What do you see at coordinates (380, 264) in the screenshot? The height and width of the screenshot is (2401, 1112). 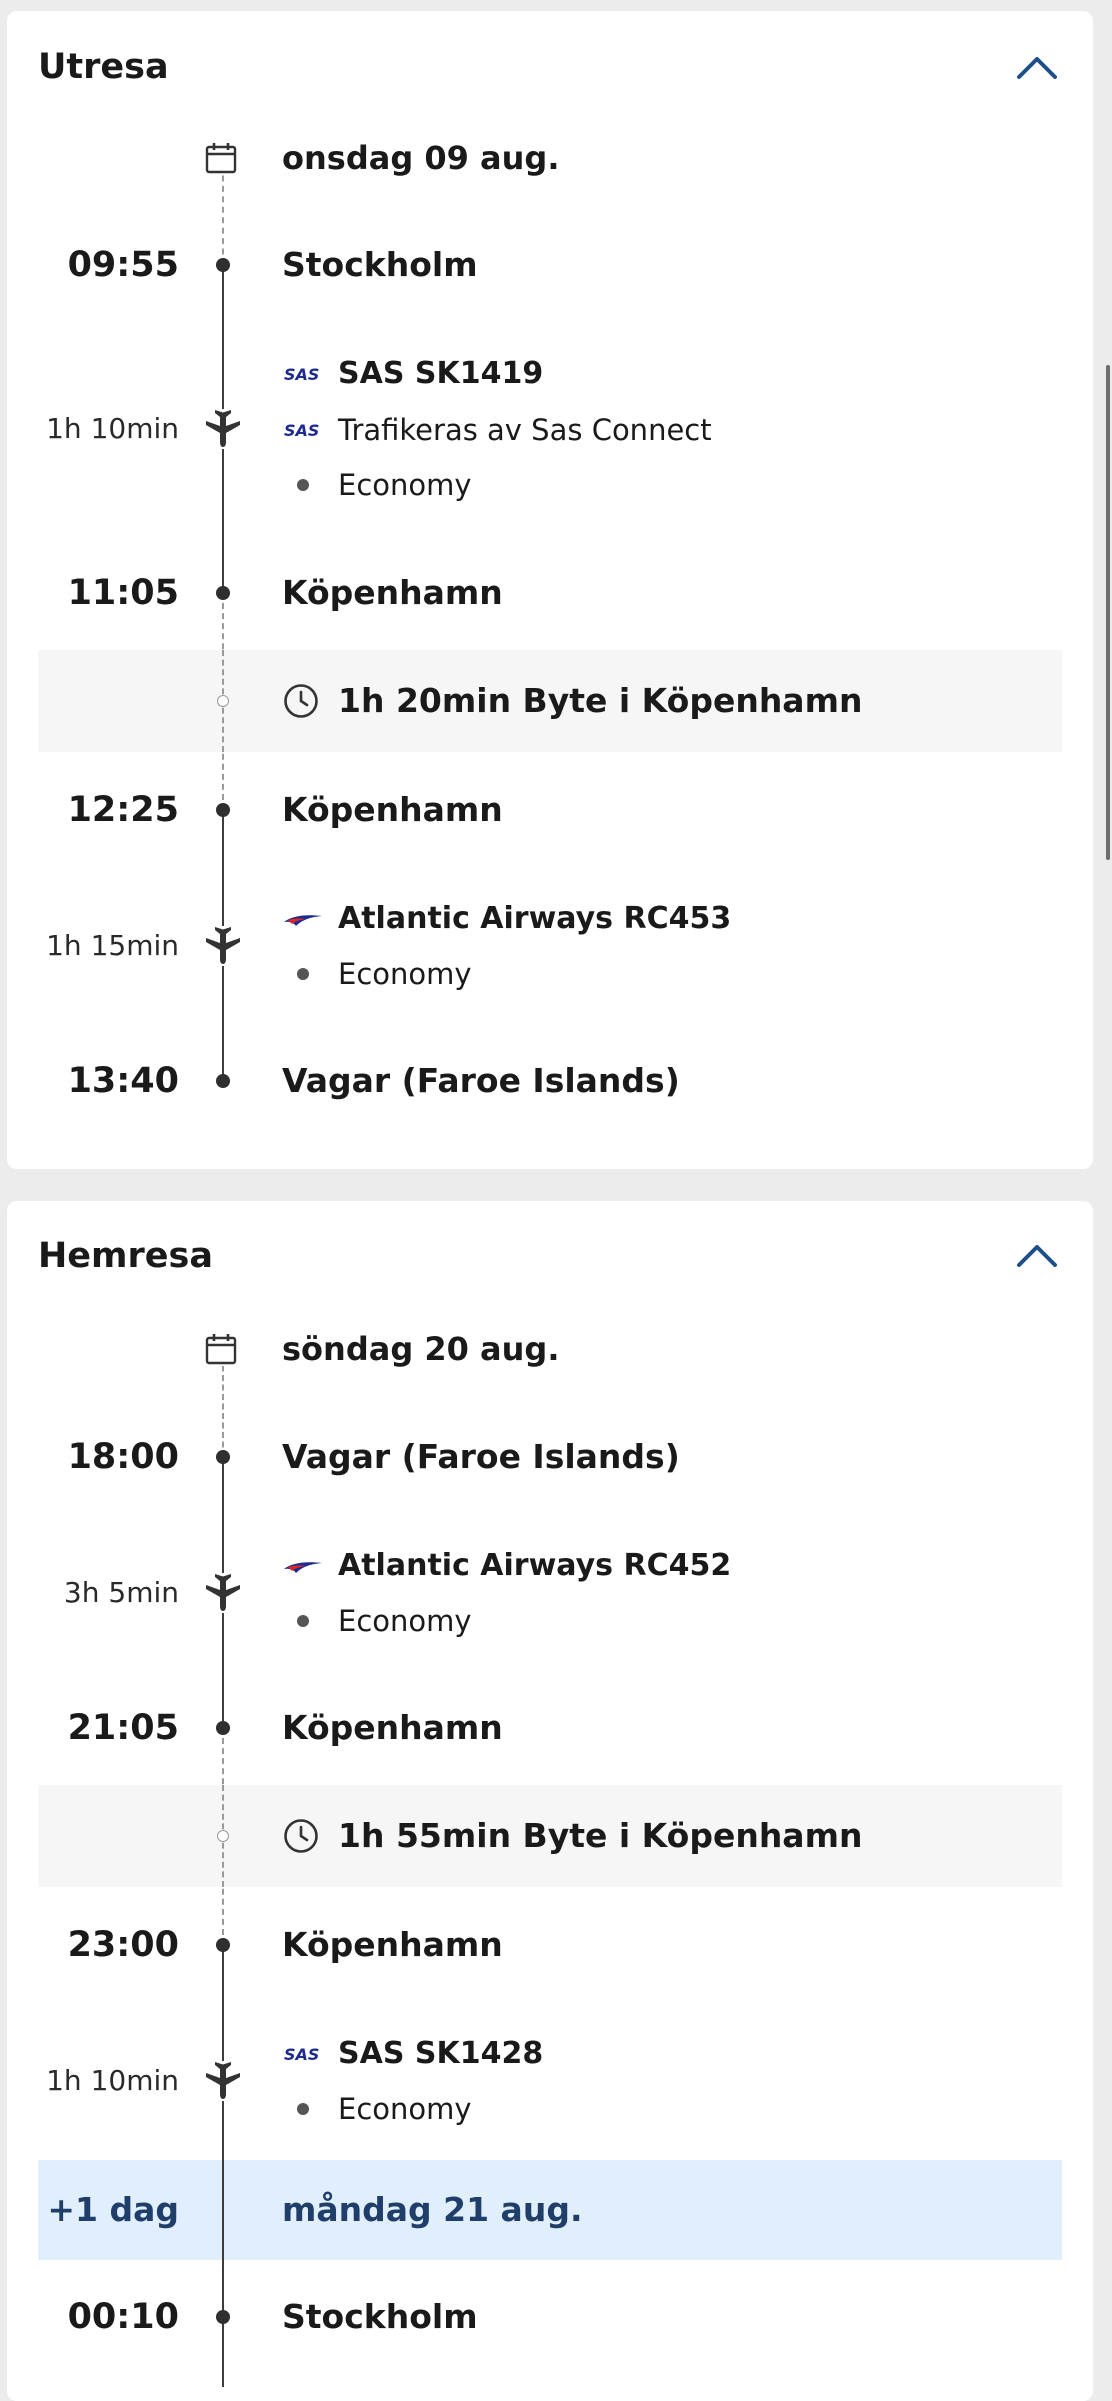 I see `departure-place: Stockholm` at bounding box center [380, 264].